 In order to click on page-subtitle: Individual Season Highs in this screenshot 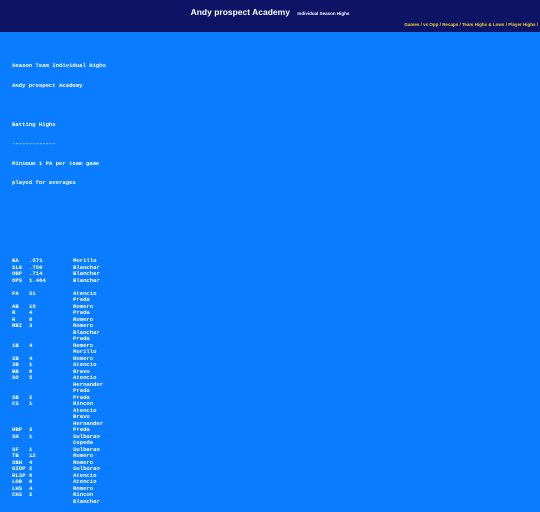, I will do `click(323, 13)`.